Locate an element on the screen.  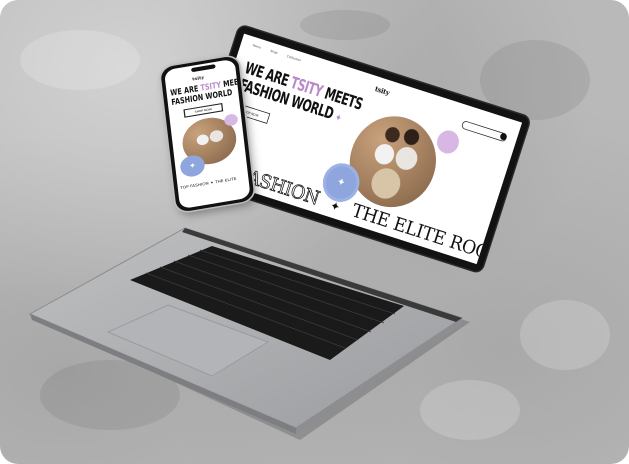
nav-link-home: Home is located at coordinates (256, 46).